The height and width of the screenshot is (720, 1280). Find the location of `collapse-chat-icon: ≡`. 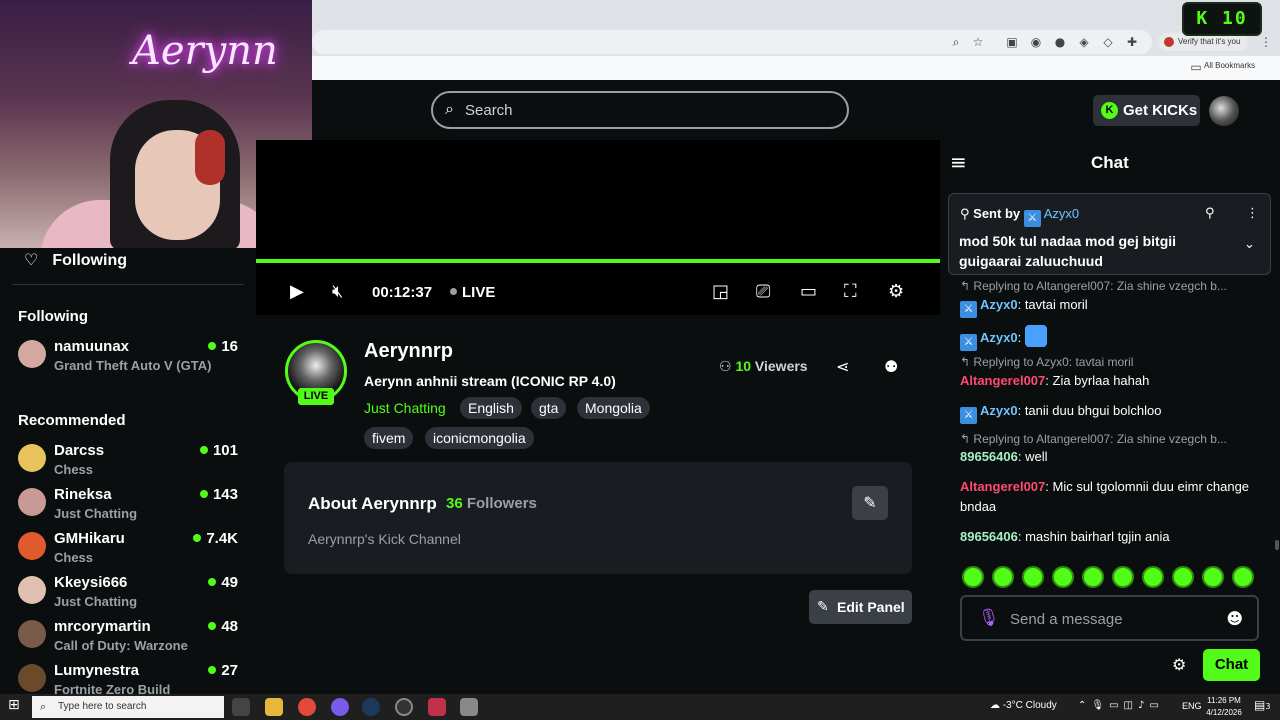

collapse-chat-icon: ≡ is located at coordinates (958, 162).